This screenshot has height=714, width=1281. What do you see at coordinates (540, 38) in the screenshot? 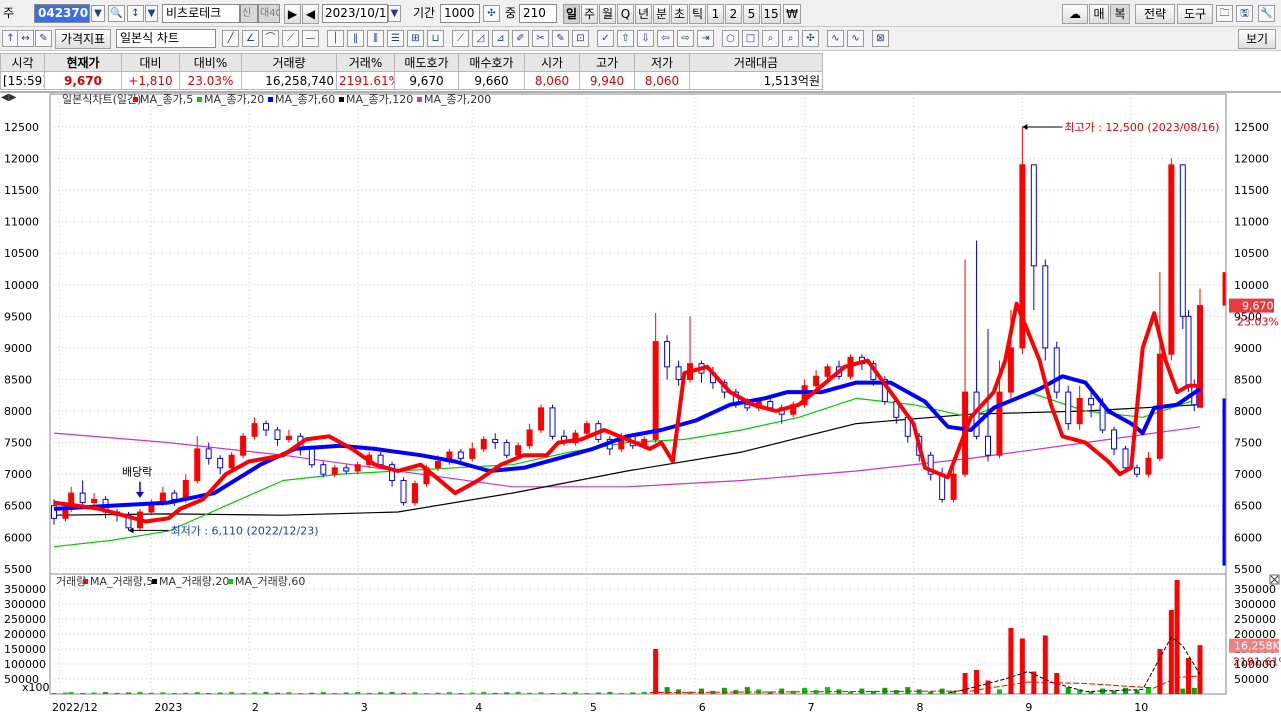
I see `cut-icon: ✂` at bounding box center [540, 38].